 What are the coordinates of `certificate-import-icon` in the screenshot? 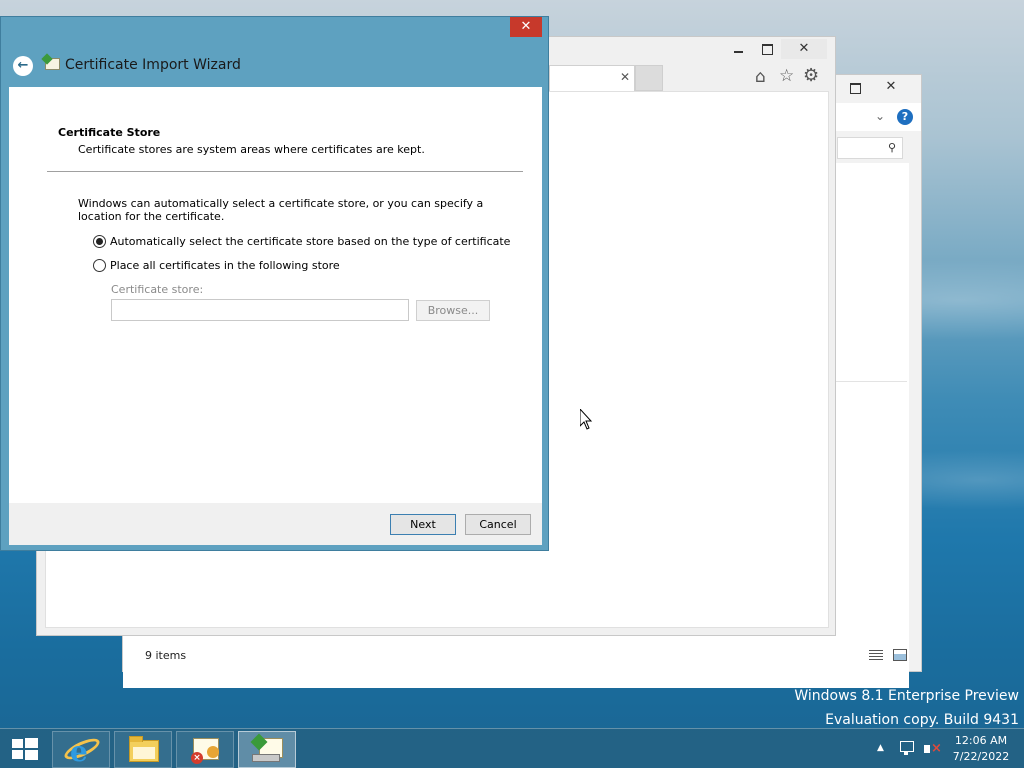 It's located at (52, 64).